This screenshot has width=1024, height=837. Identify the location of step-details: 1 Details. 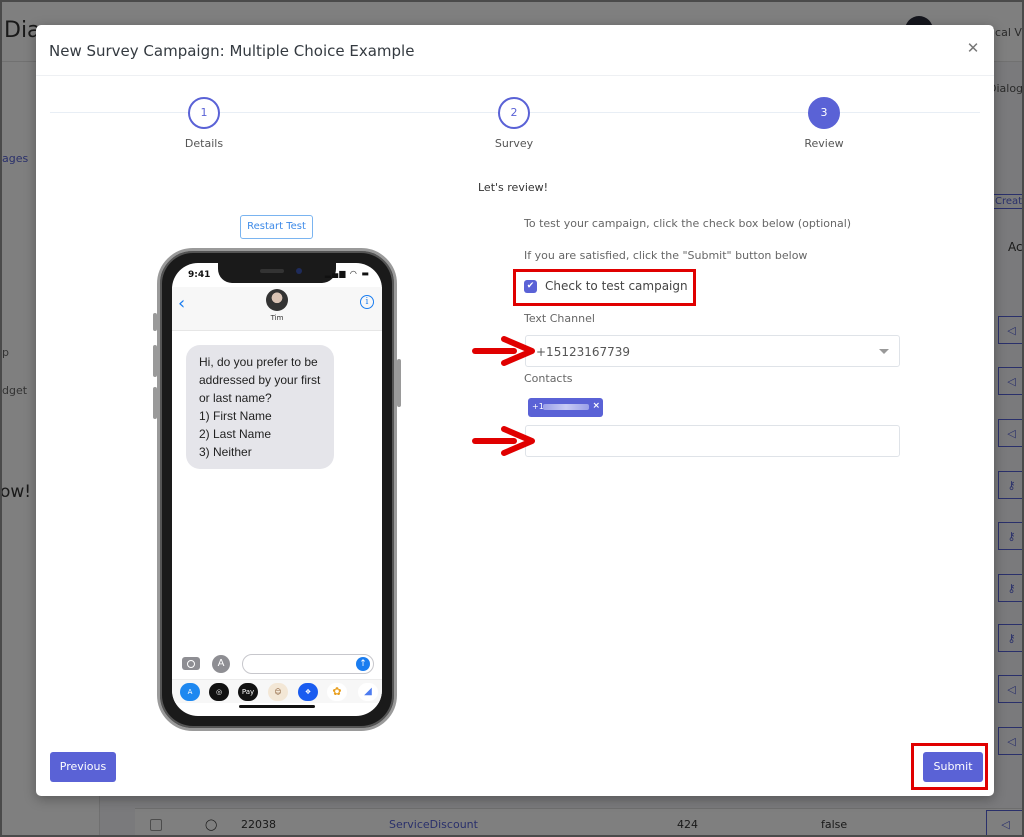
(204, 123).